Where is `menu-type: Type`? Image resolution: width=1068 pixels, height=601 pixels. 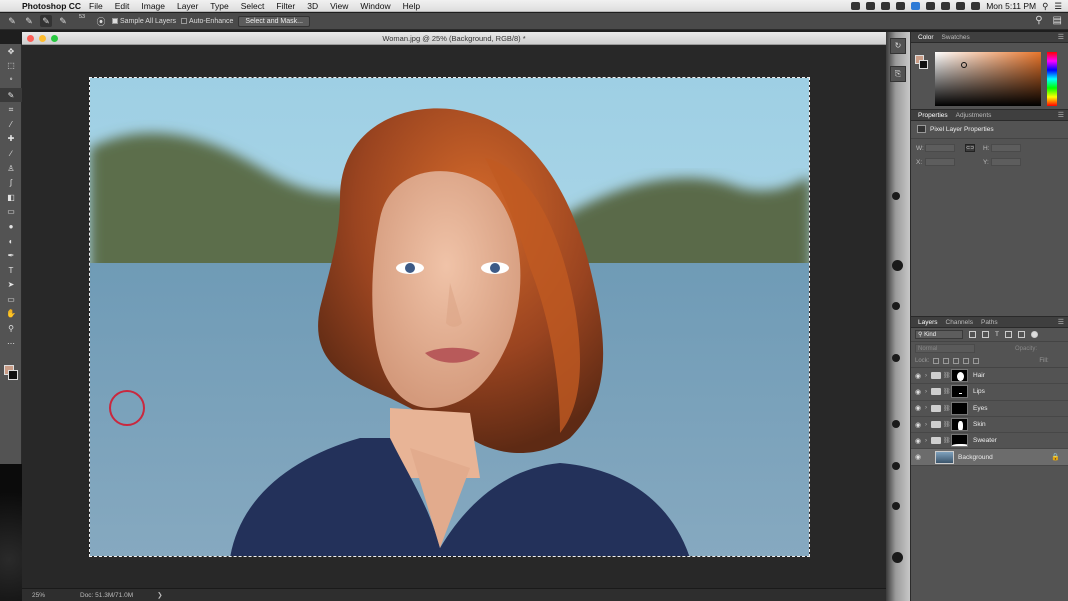 menu-type: Type is located at coordinates (219, 6).